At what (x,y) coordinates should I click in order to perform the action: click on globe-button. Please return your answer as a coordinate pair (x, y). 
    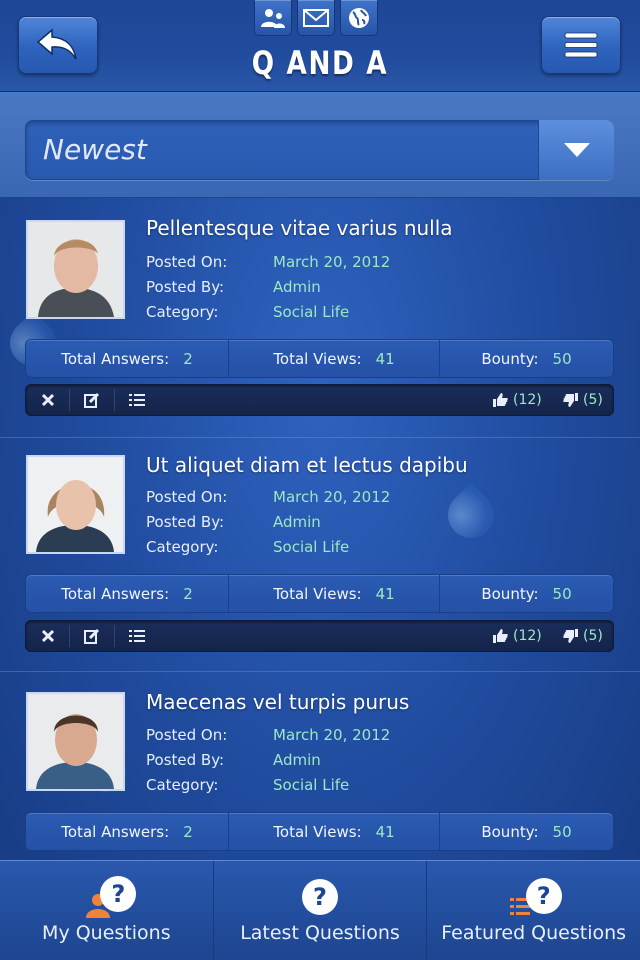
    Looking at the image, I should click on (359, 18).